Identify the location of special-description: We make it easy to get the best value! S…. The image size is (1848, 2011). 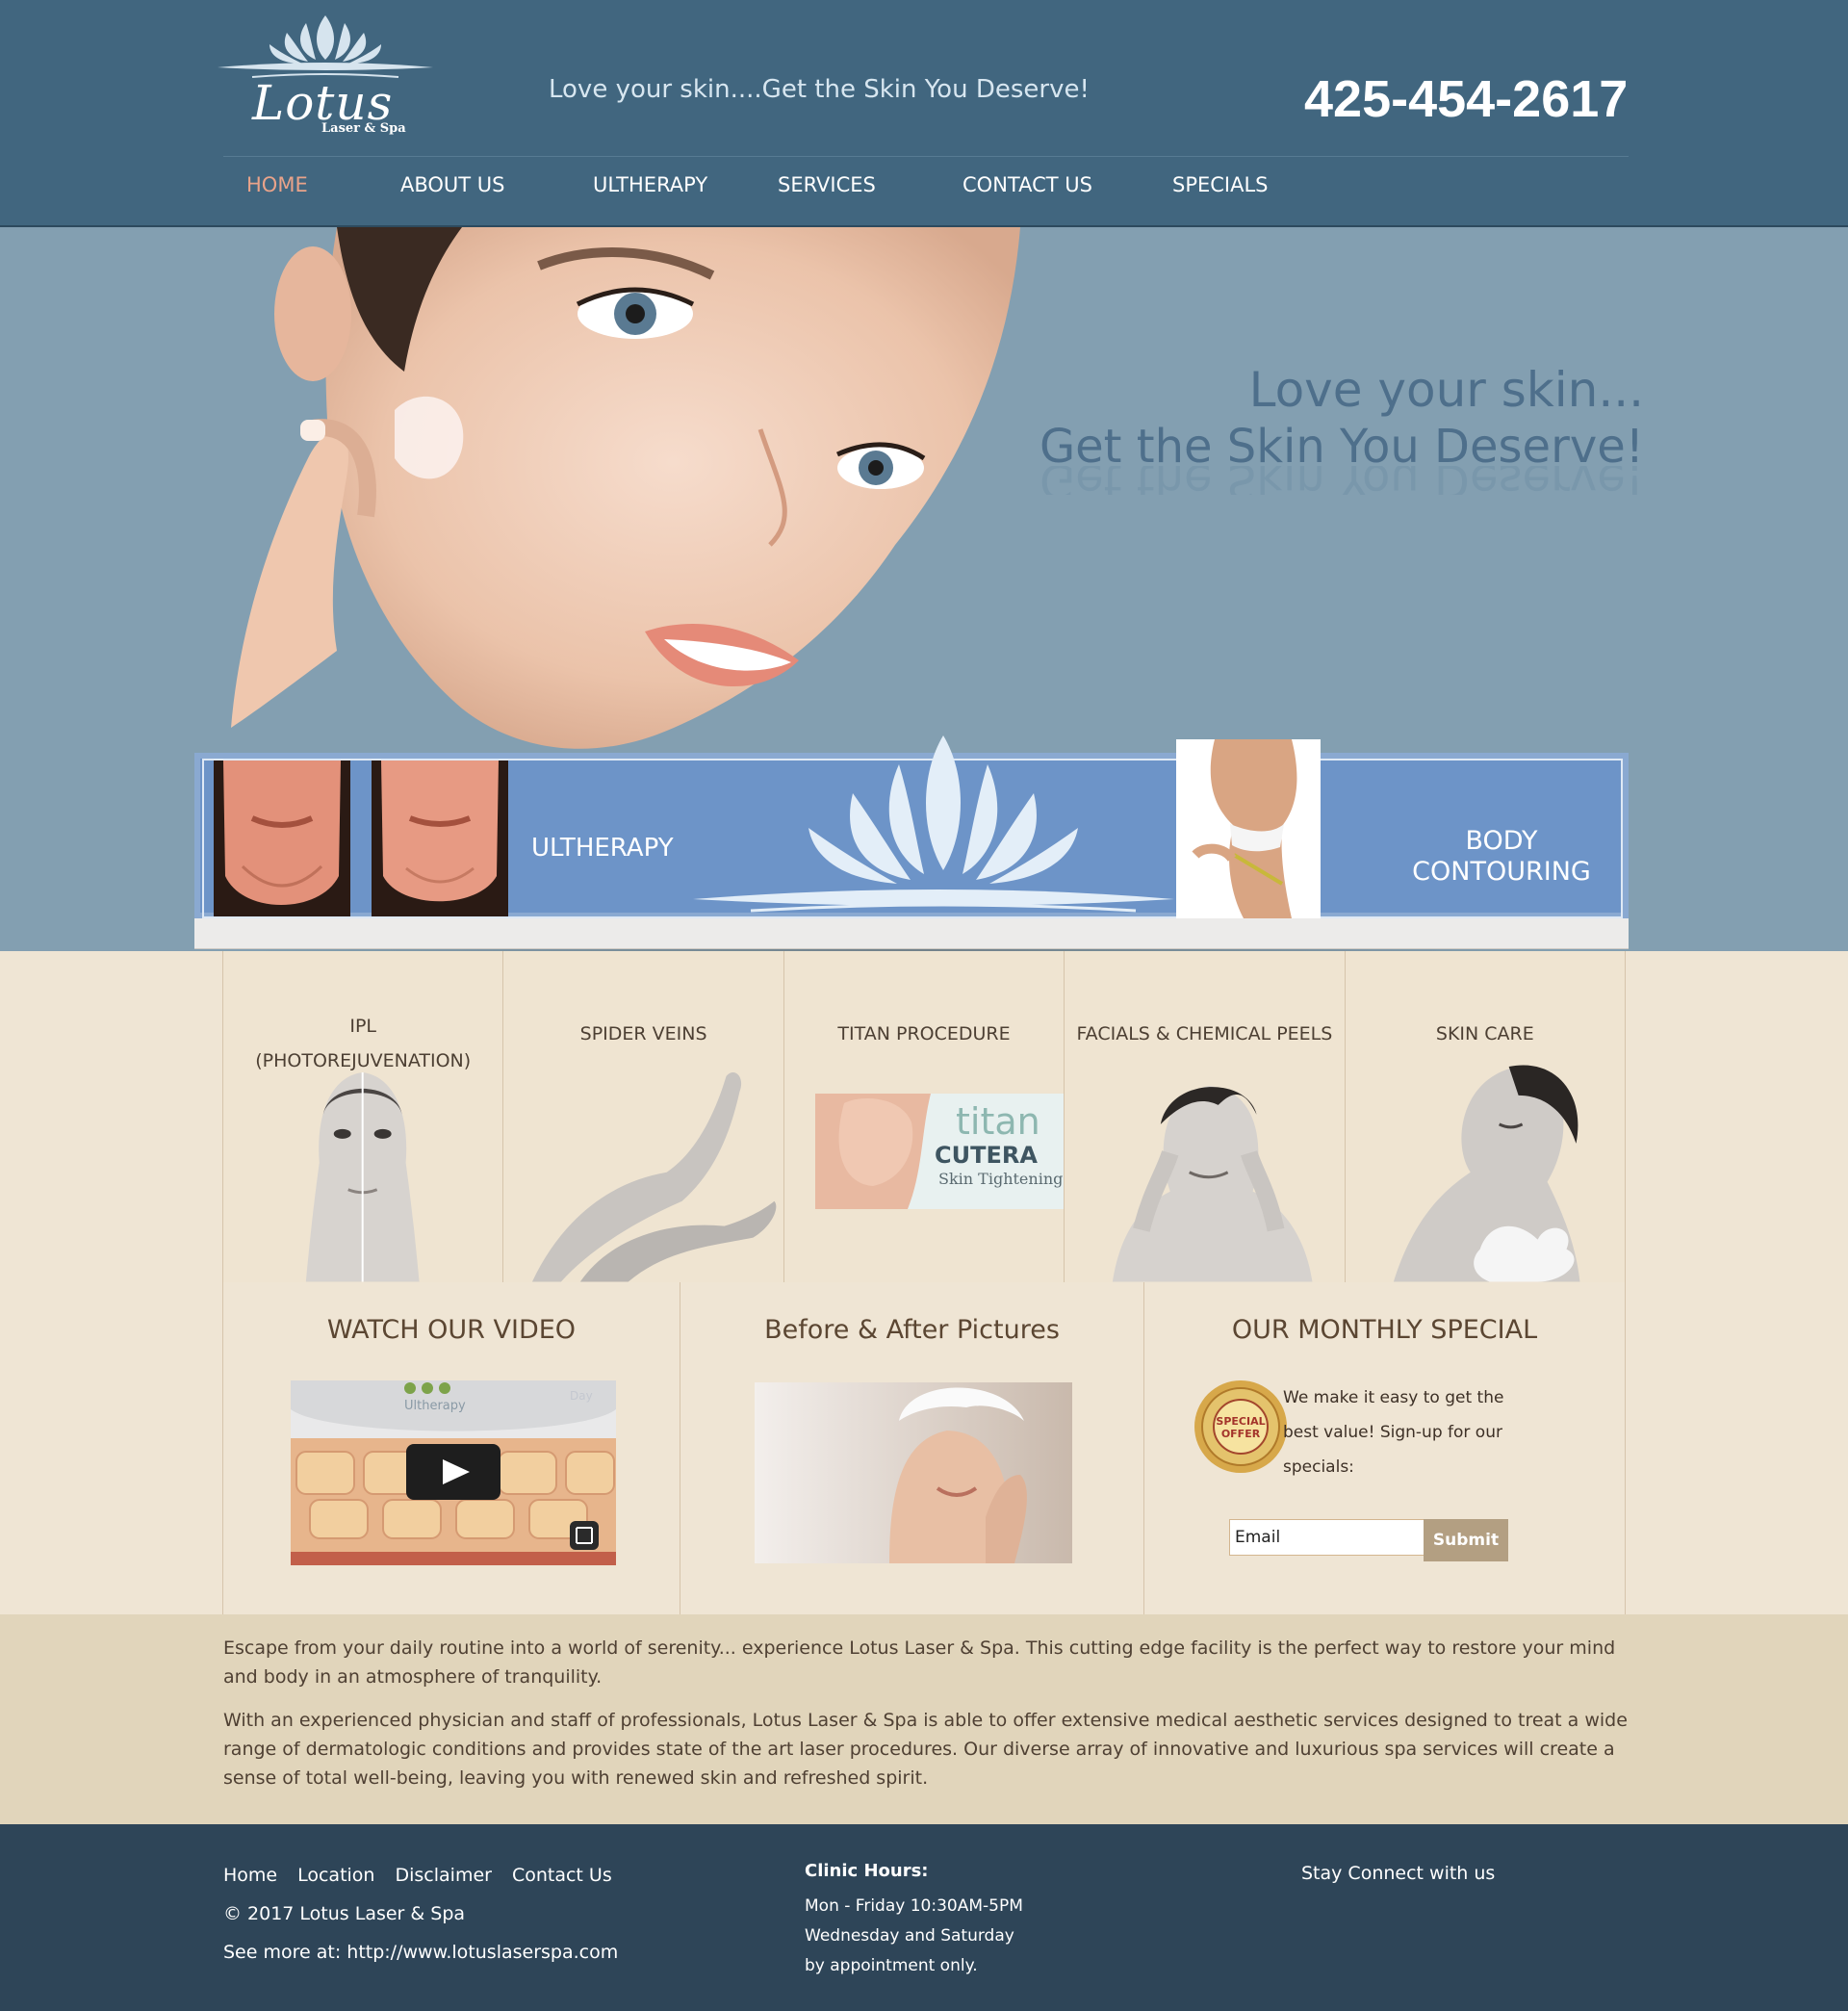
(1393, 1432).